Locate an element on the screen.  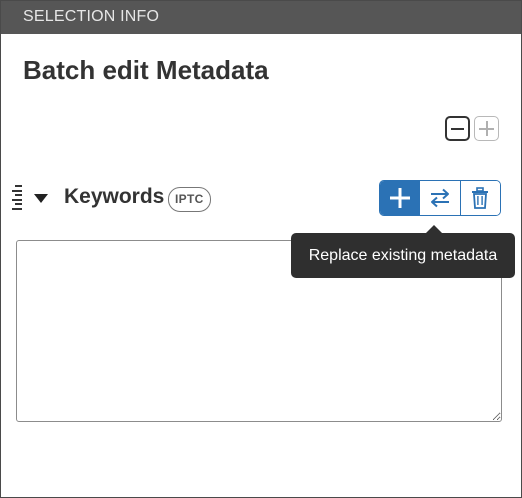
expand-all-button is located at coordinates (486, 128).